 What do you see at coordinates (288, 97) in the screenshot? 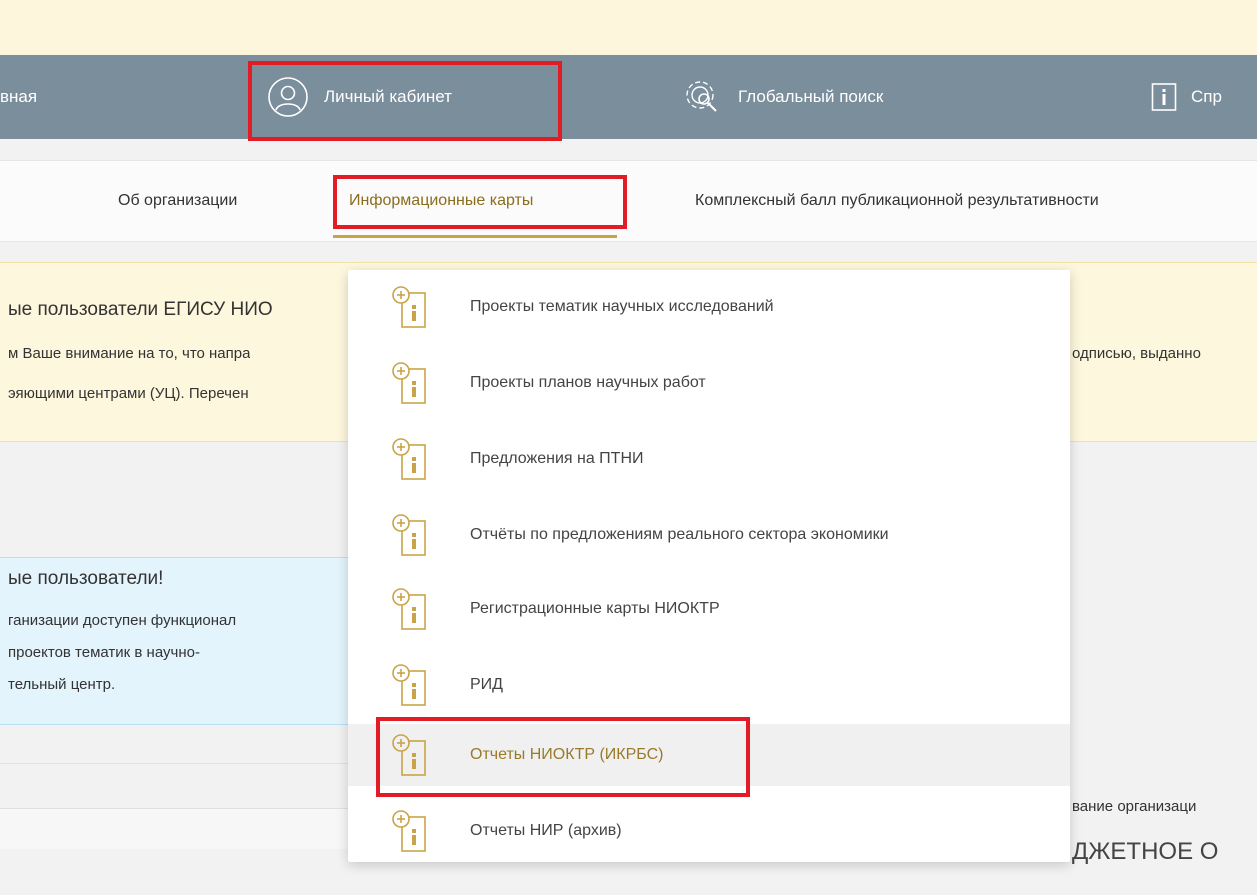
I see `user-icon` at bounding box center [288, 97].